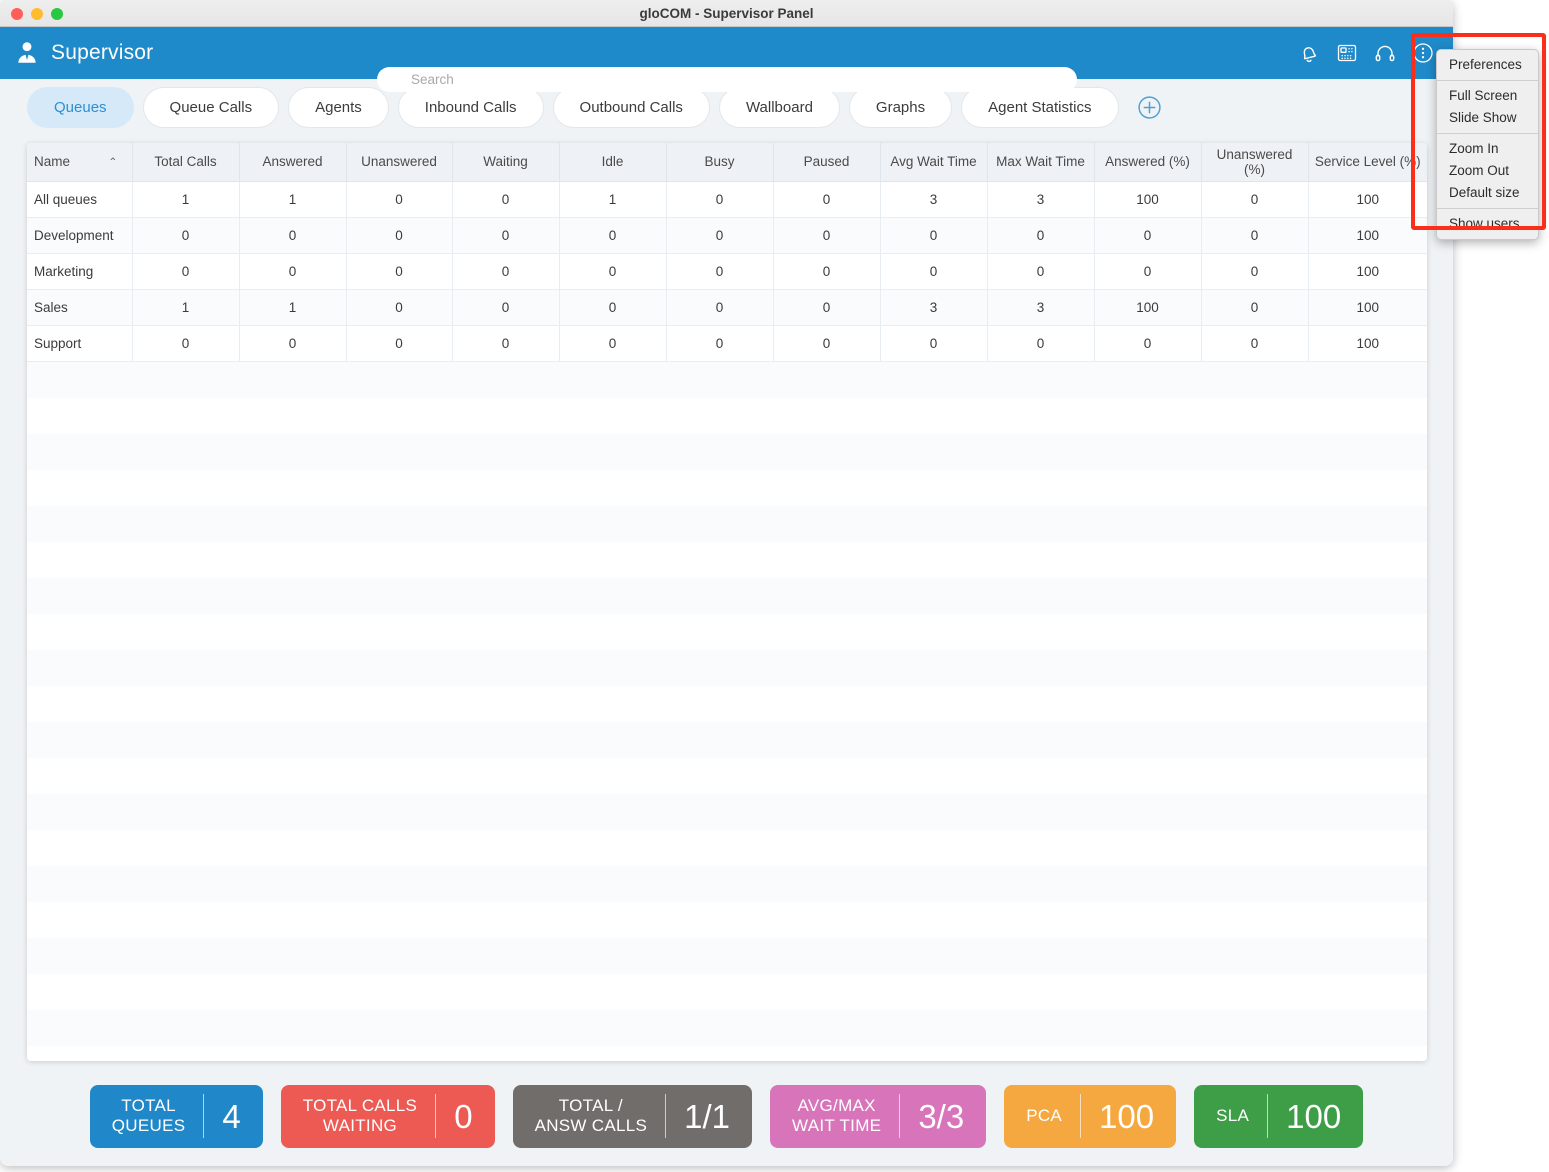  I want to click on tab-label: Graphs, so click(900, 107).